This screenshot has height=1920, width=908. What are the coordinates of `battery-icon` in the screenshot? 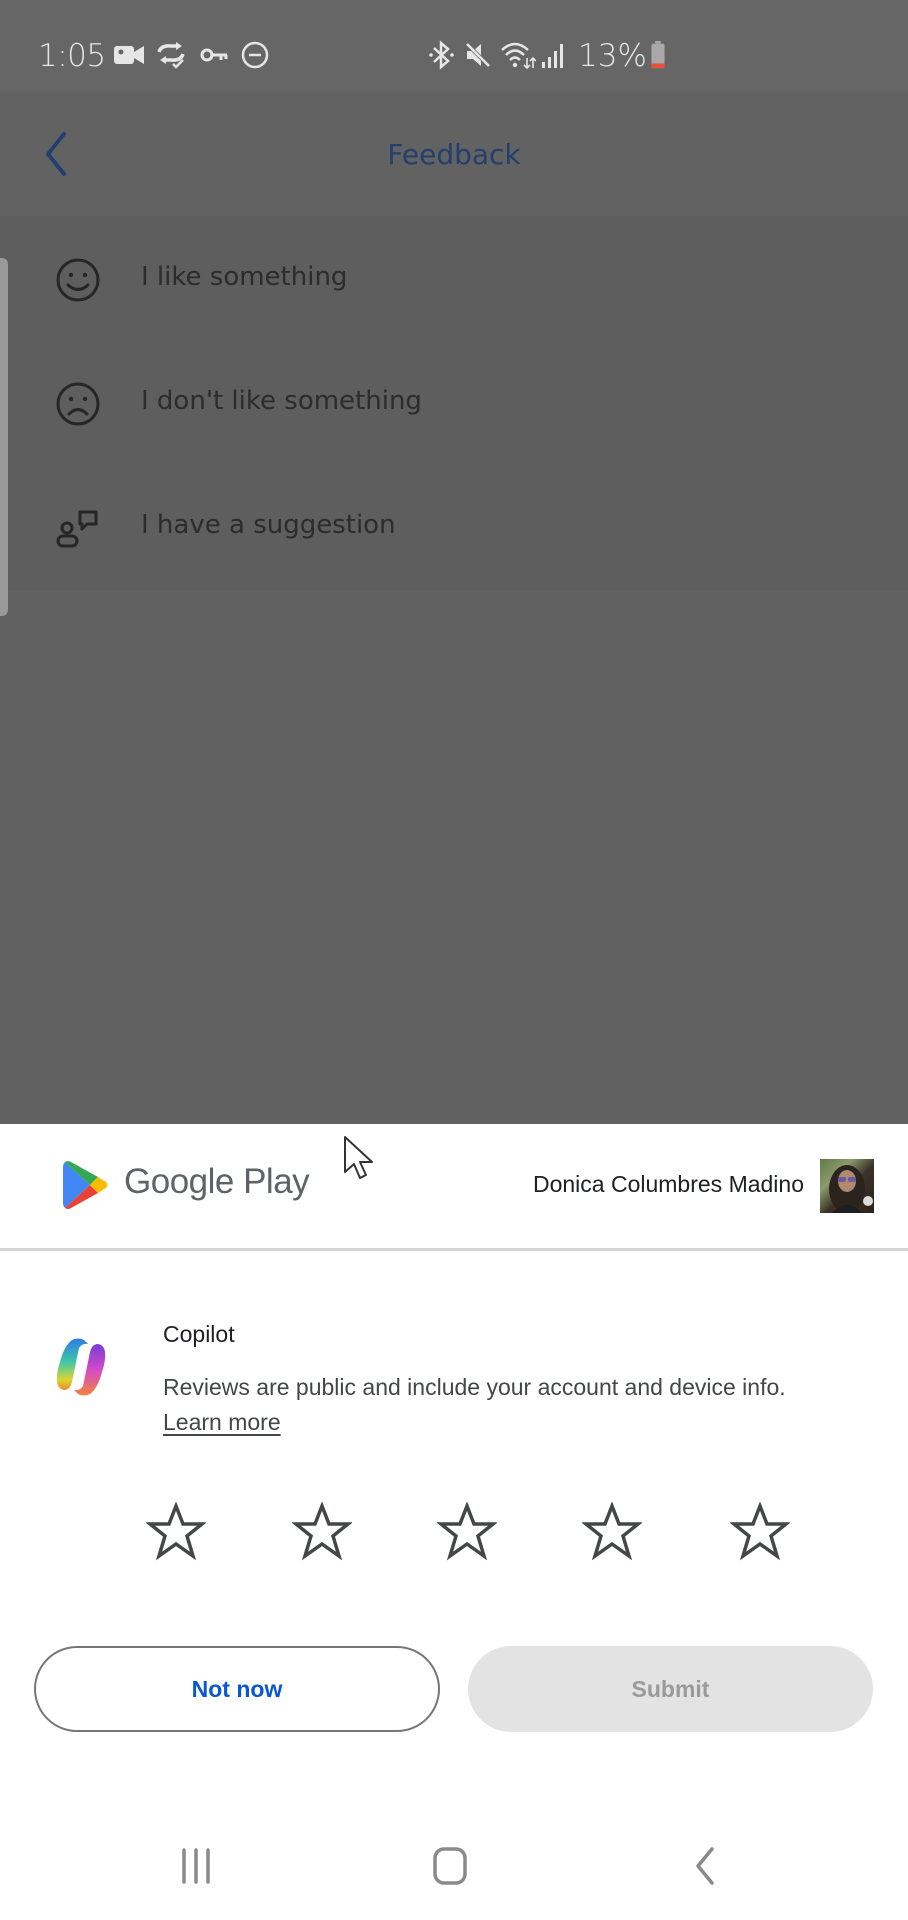 It's located at (658, 54).